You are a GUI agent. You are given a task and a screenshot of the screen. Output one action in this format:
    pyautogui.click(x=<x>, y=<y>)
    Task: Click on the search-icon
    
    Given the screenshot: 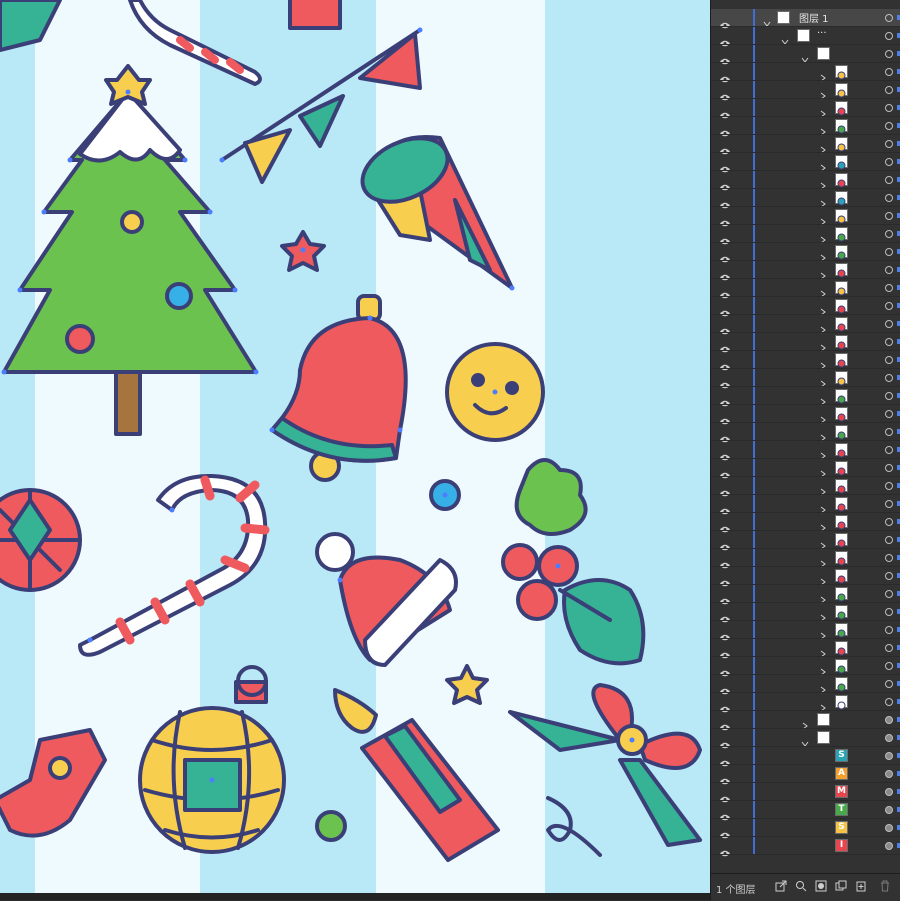 What is the action you would take?
    pyautogui.click(x=801, y=886)
    